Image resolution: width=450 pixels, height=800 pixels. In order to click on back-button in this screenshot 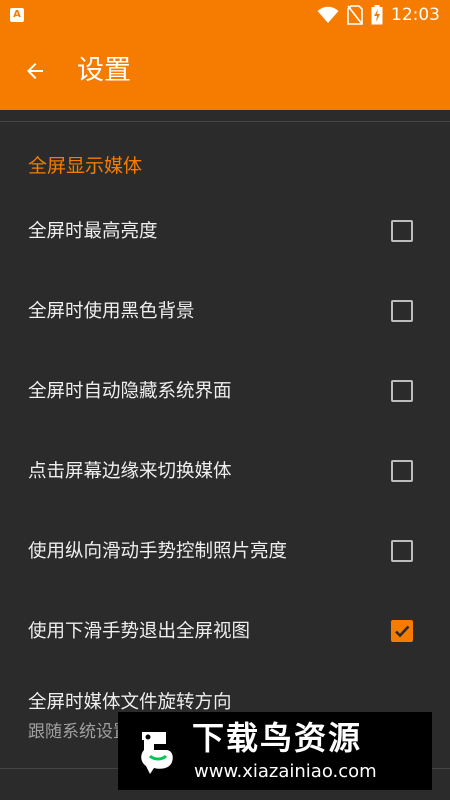, I will do `click(35, 71)`.